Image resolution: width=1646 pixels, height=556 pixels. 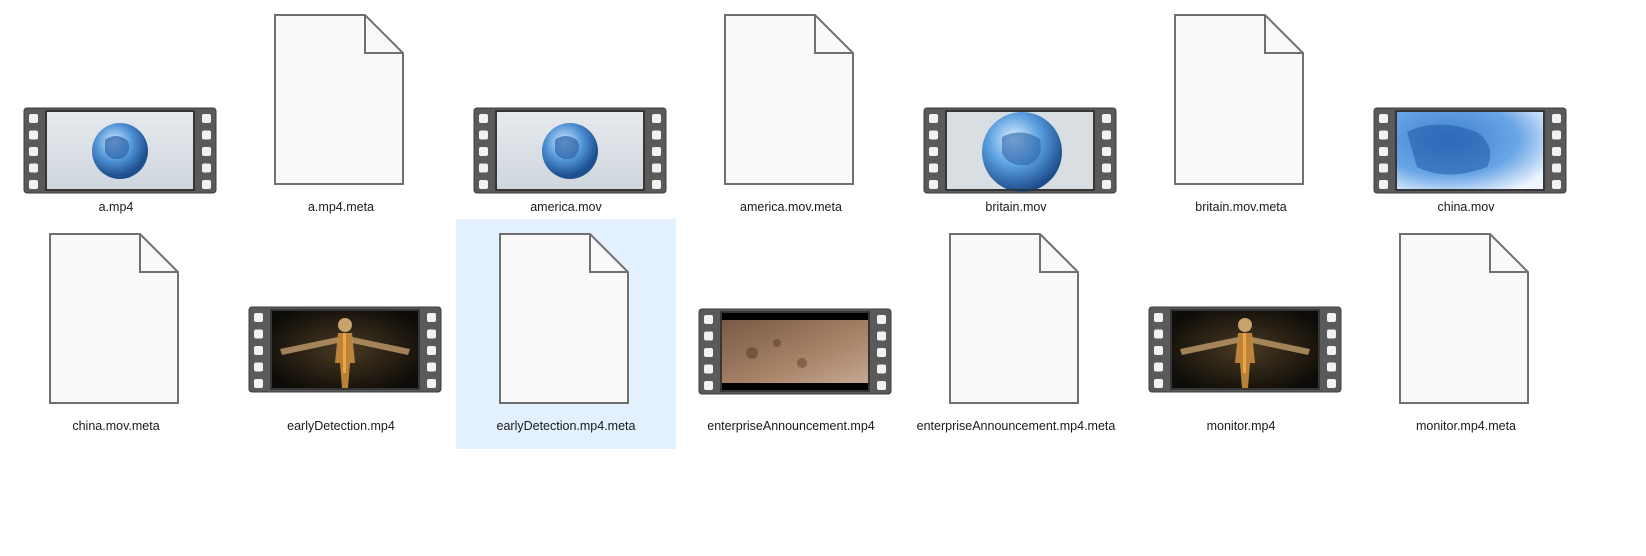 I want to click on file-name: america.mov, so click(x=566, y=207).